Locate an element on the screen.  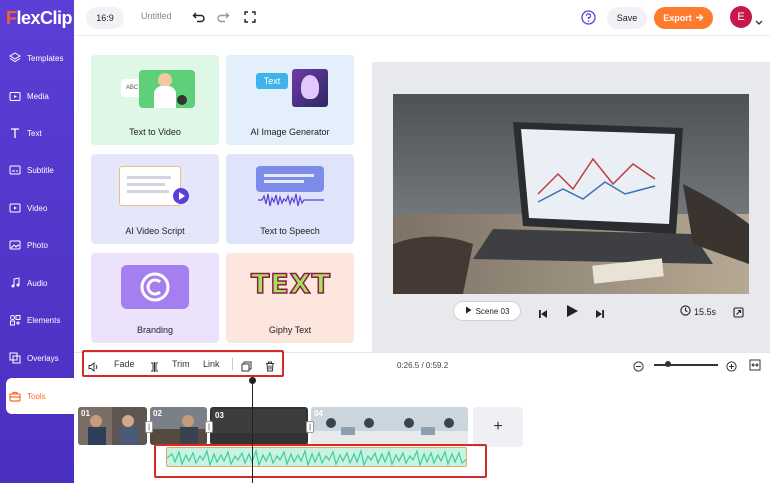
video-icon is located at coordinates (15, 208).